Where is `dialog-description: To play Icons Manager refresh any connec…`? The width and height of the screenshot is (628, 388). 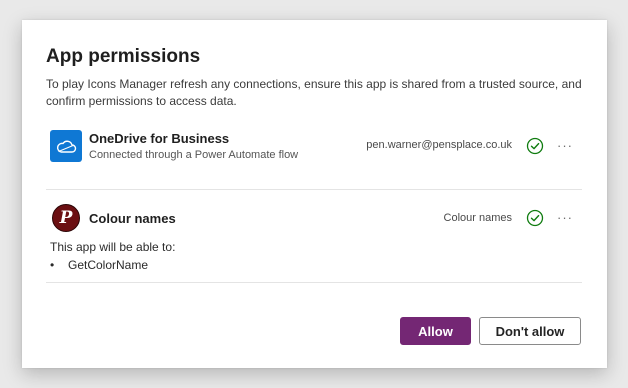 dialog-description: To play Icons Manager refresh any connec… is located at coordinates (314, 92).